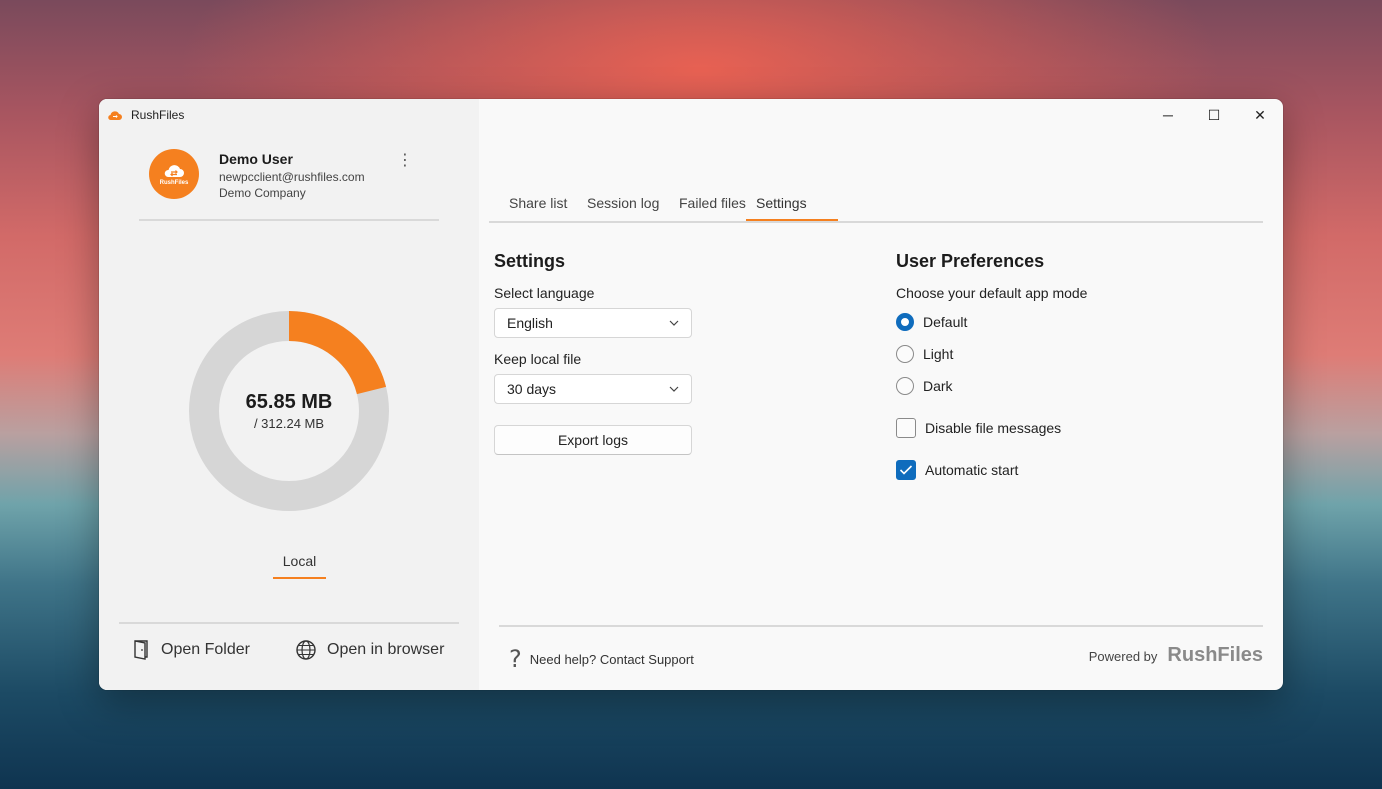 The width and height of the screenshot is (1382, 789). What do you see at coordinates (623, 207) in the screenshot?
I see `tab-session-log: Session log` at bounding box center [623, 207].